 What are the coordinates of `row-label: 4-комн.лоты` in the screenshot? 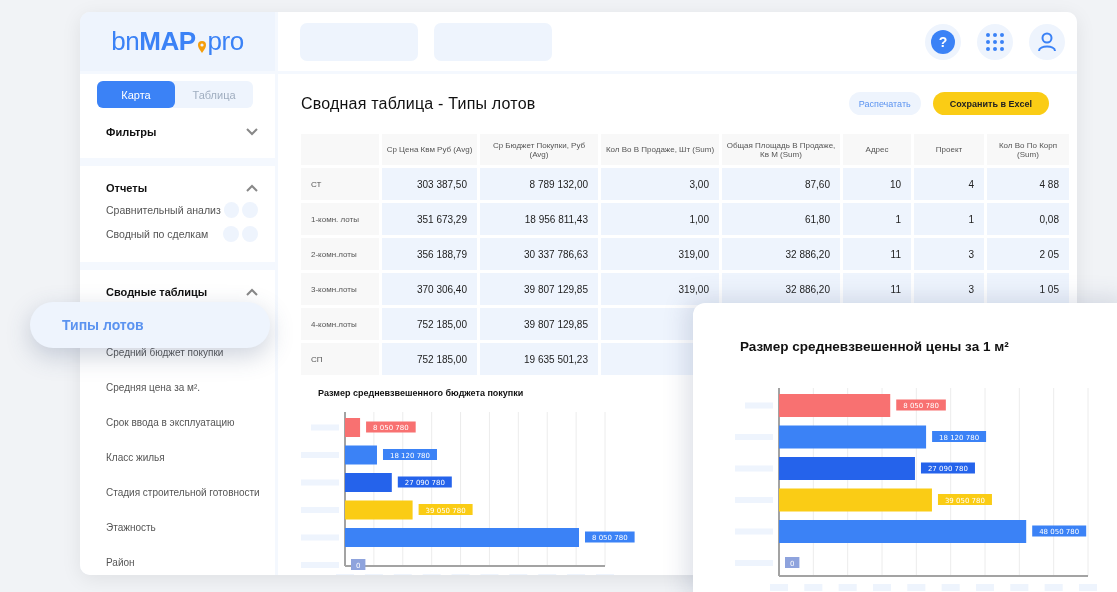 It's located at (340, 324).